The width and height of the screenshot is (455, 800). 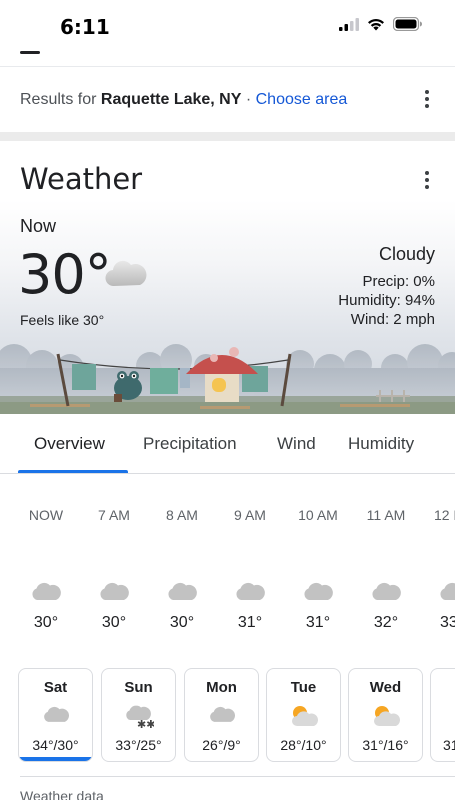 What do you see at coordinates (46, 515) in the screenshot?
I see `hour-label: NOW` at bounding box center [46, 515].